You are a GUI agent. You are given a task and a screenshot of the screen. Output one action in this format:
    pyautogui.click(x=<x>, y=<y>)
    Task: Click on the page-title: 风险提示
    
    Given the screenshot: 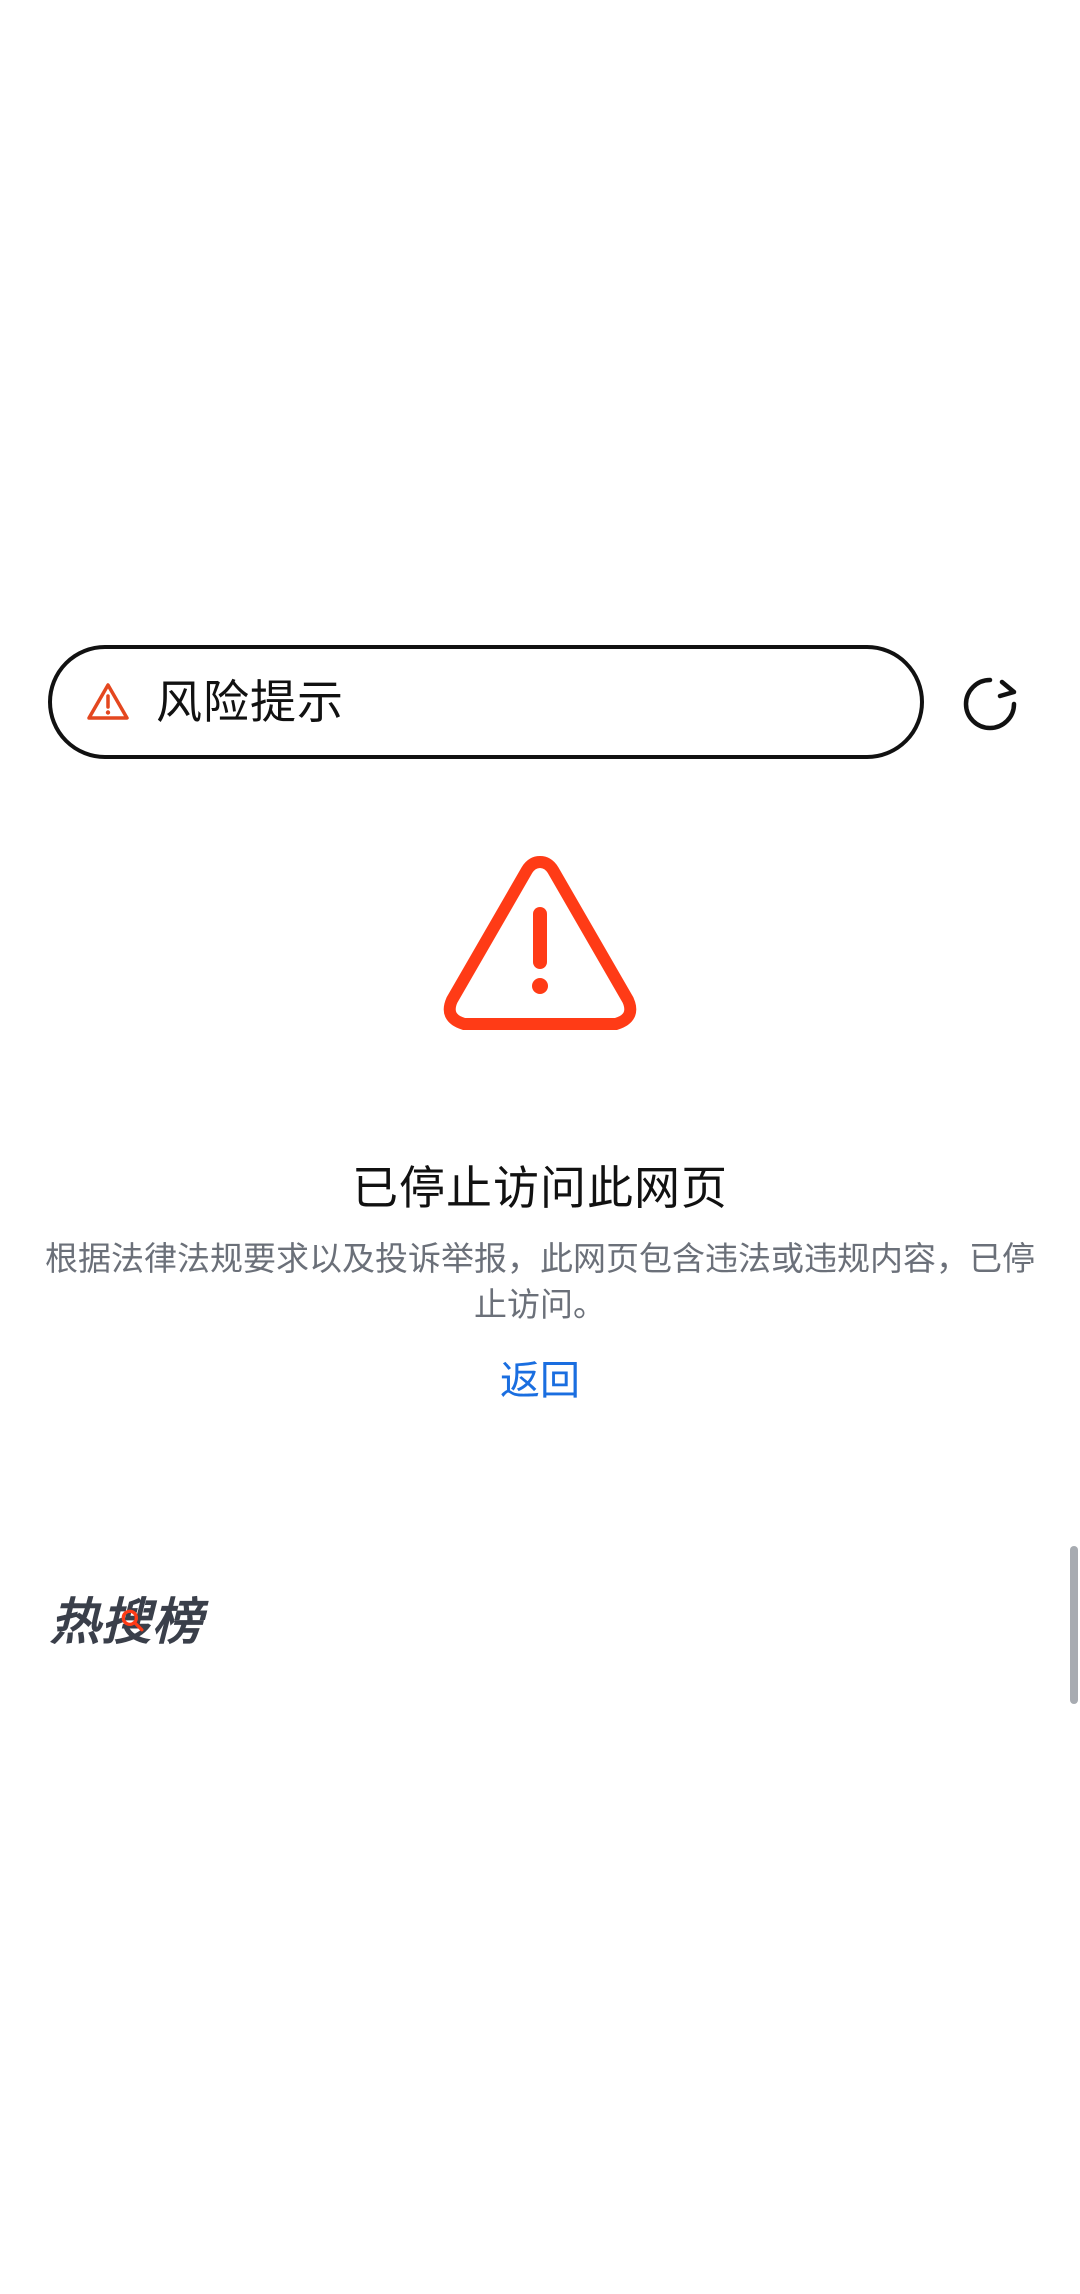 What is the action you would take?
    pyautogui.click(x=250, y=702)
    